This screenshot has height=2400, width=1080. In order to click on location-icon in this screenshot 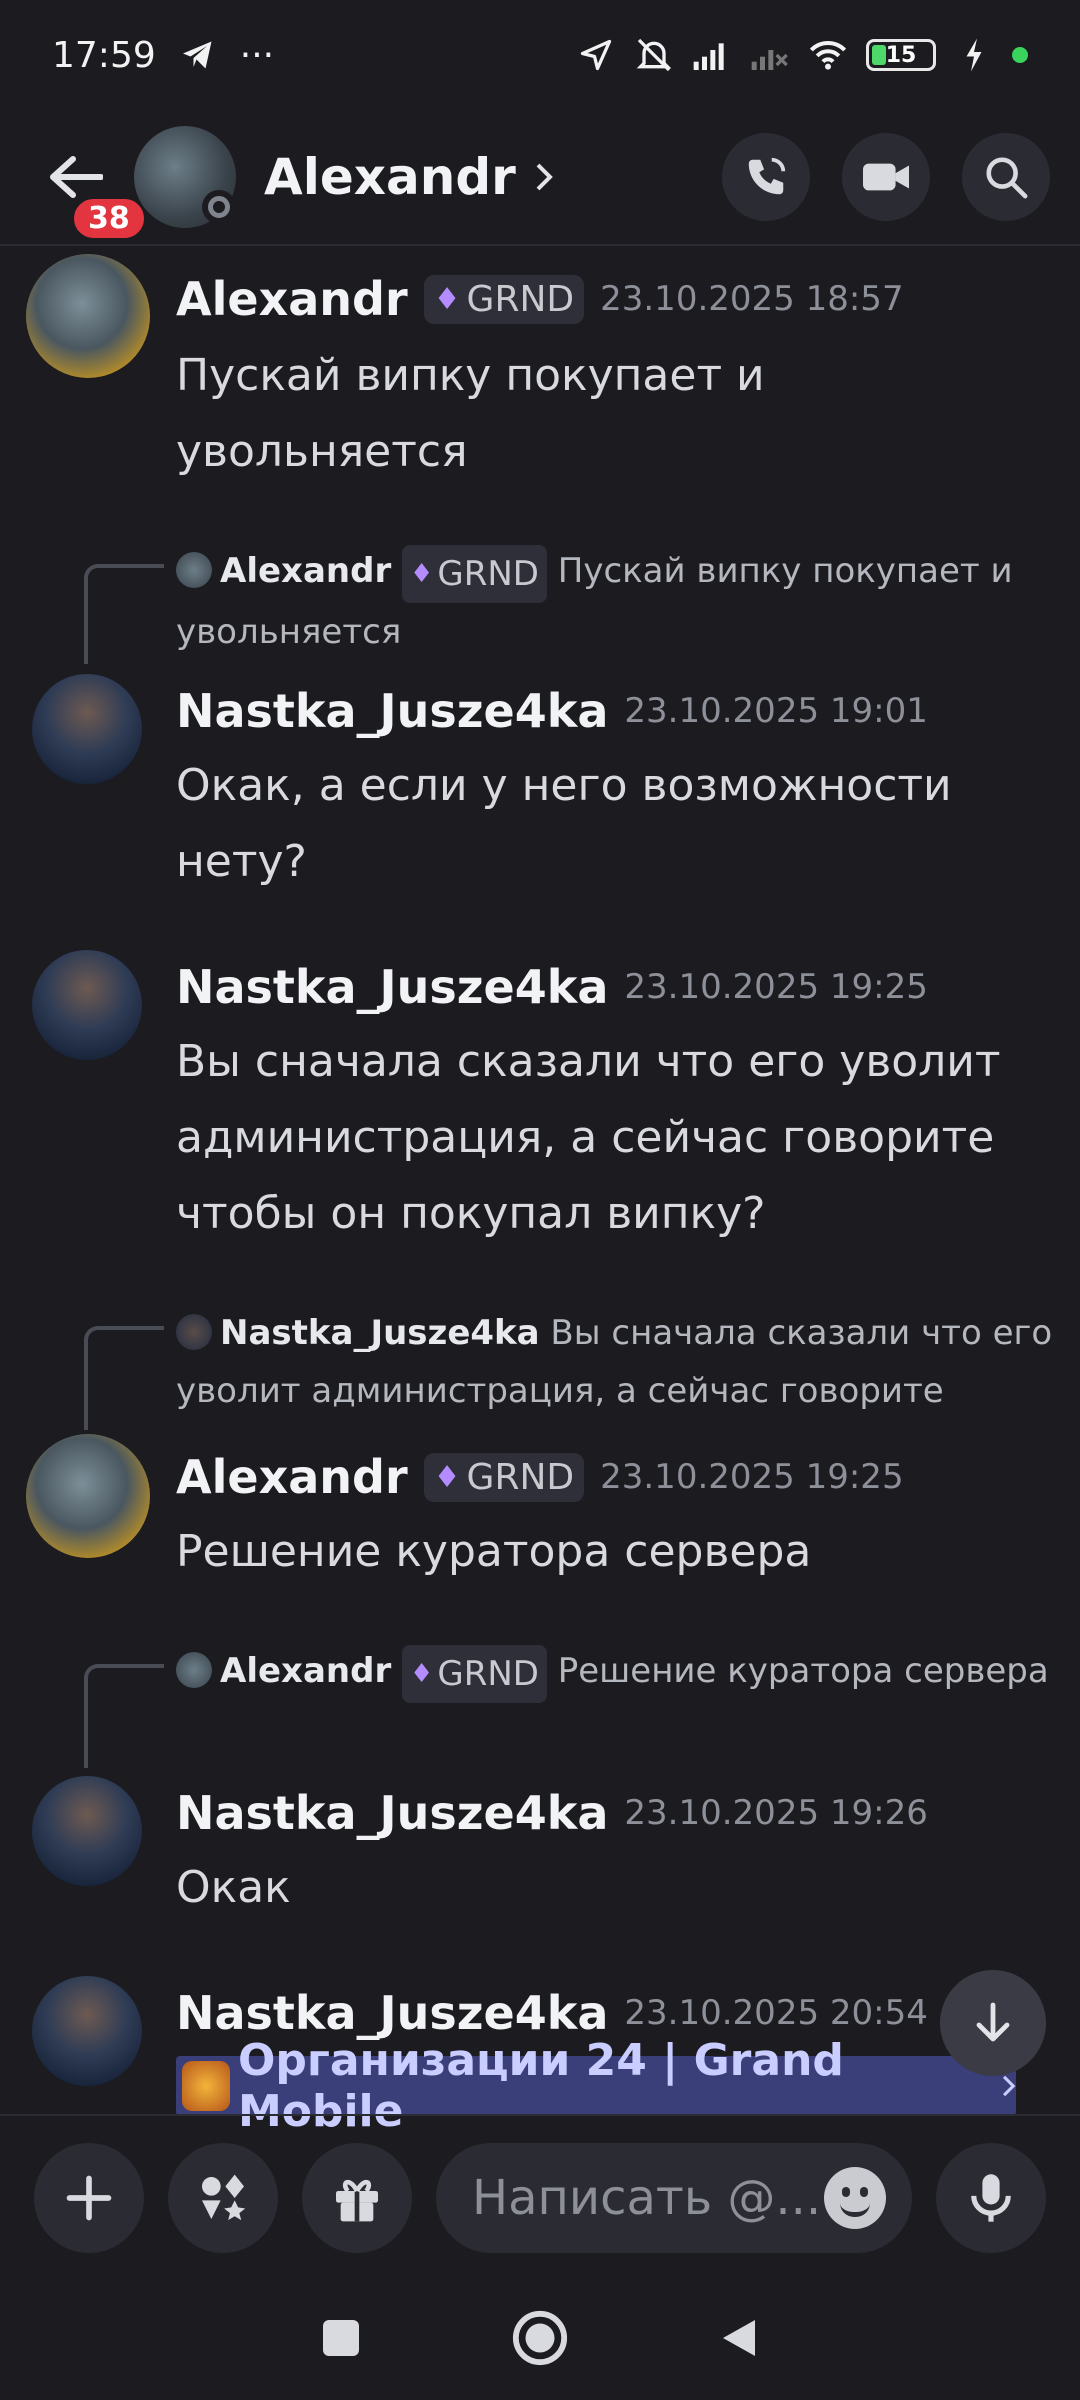, I will do `click(596, 55)`.